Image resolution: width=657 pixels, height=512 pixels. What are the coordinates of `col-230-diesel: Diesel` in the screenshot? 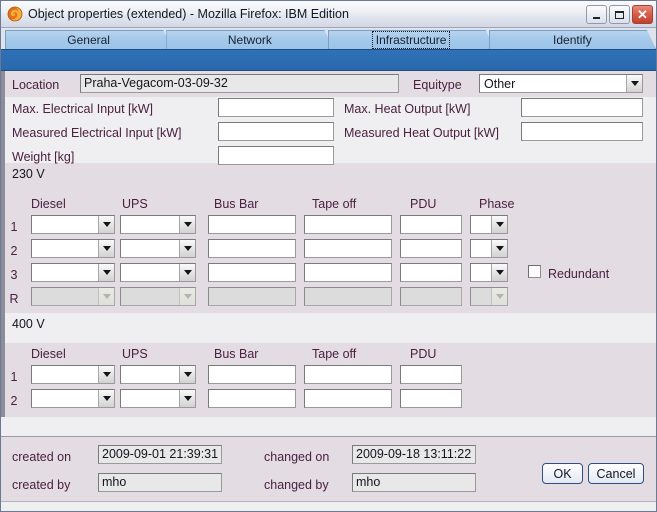 It's located at (48, 204).